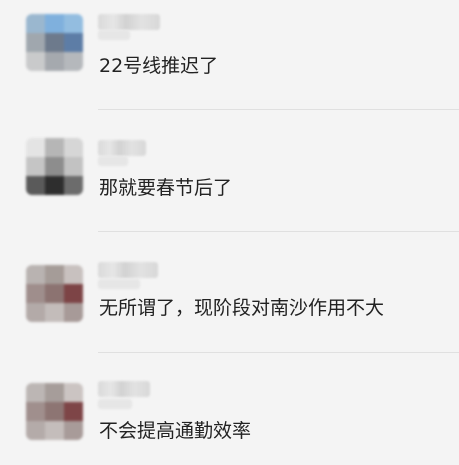 The image size is (459, 465). Describe the element at coordinates (159, 66) in the screenshot. I see `comment-text: 22号线推迟了` at that location.